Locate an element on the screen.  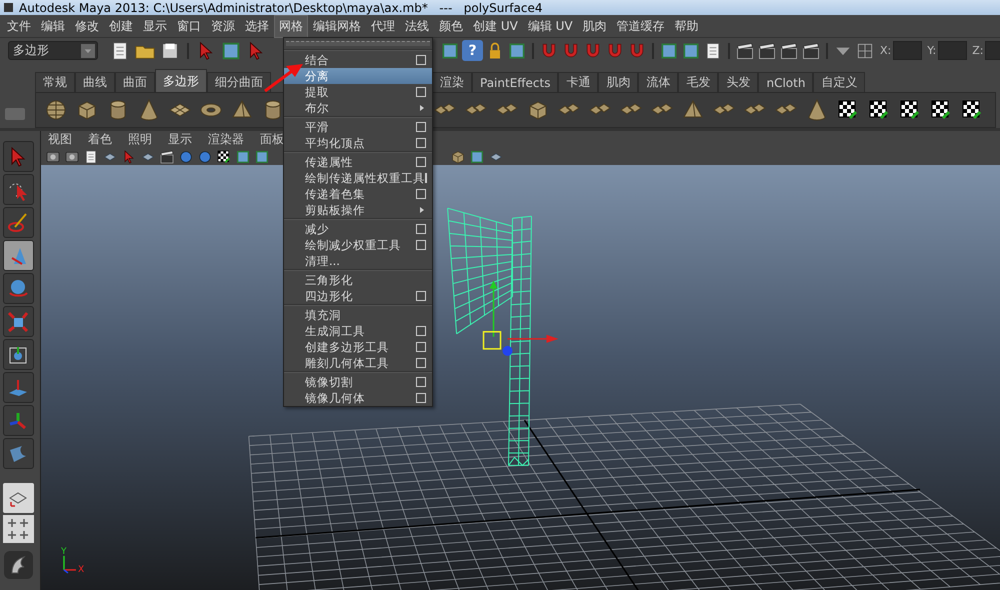
shelf-tab: 头发 is located at coordinates (738, 82).